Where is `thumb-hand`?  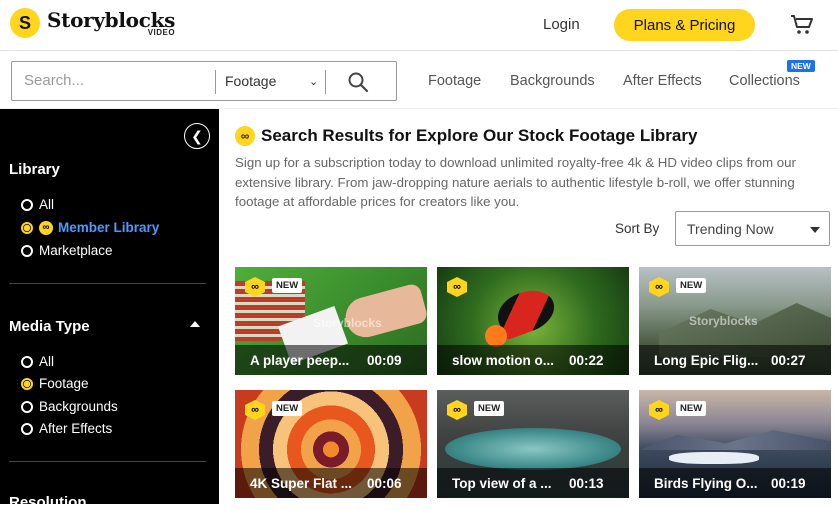 thumb-hand is located at coordinates (384, 312).